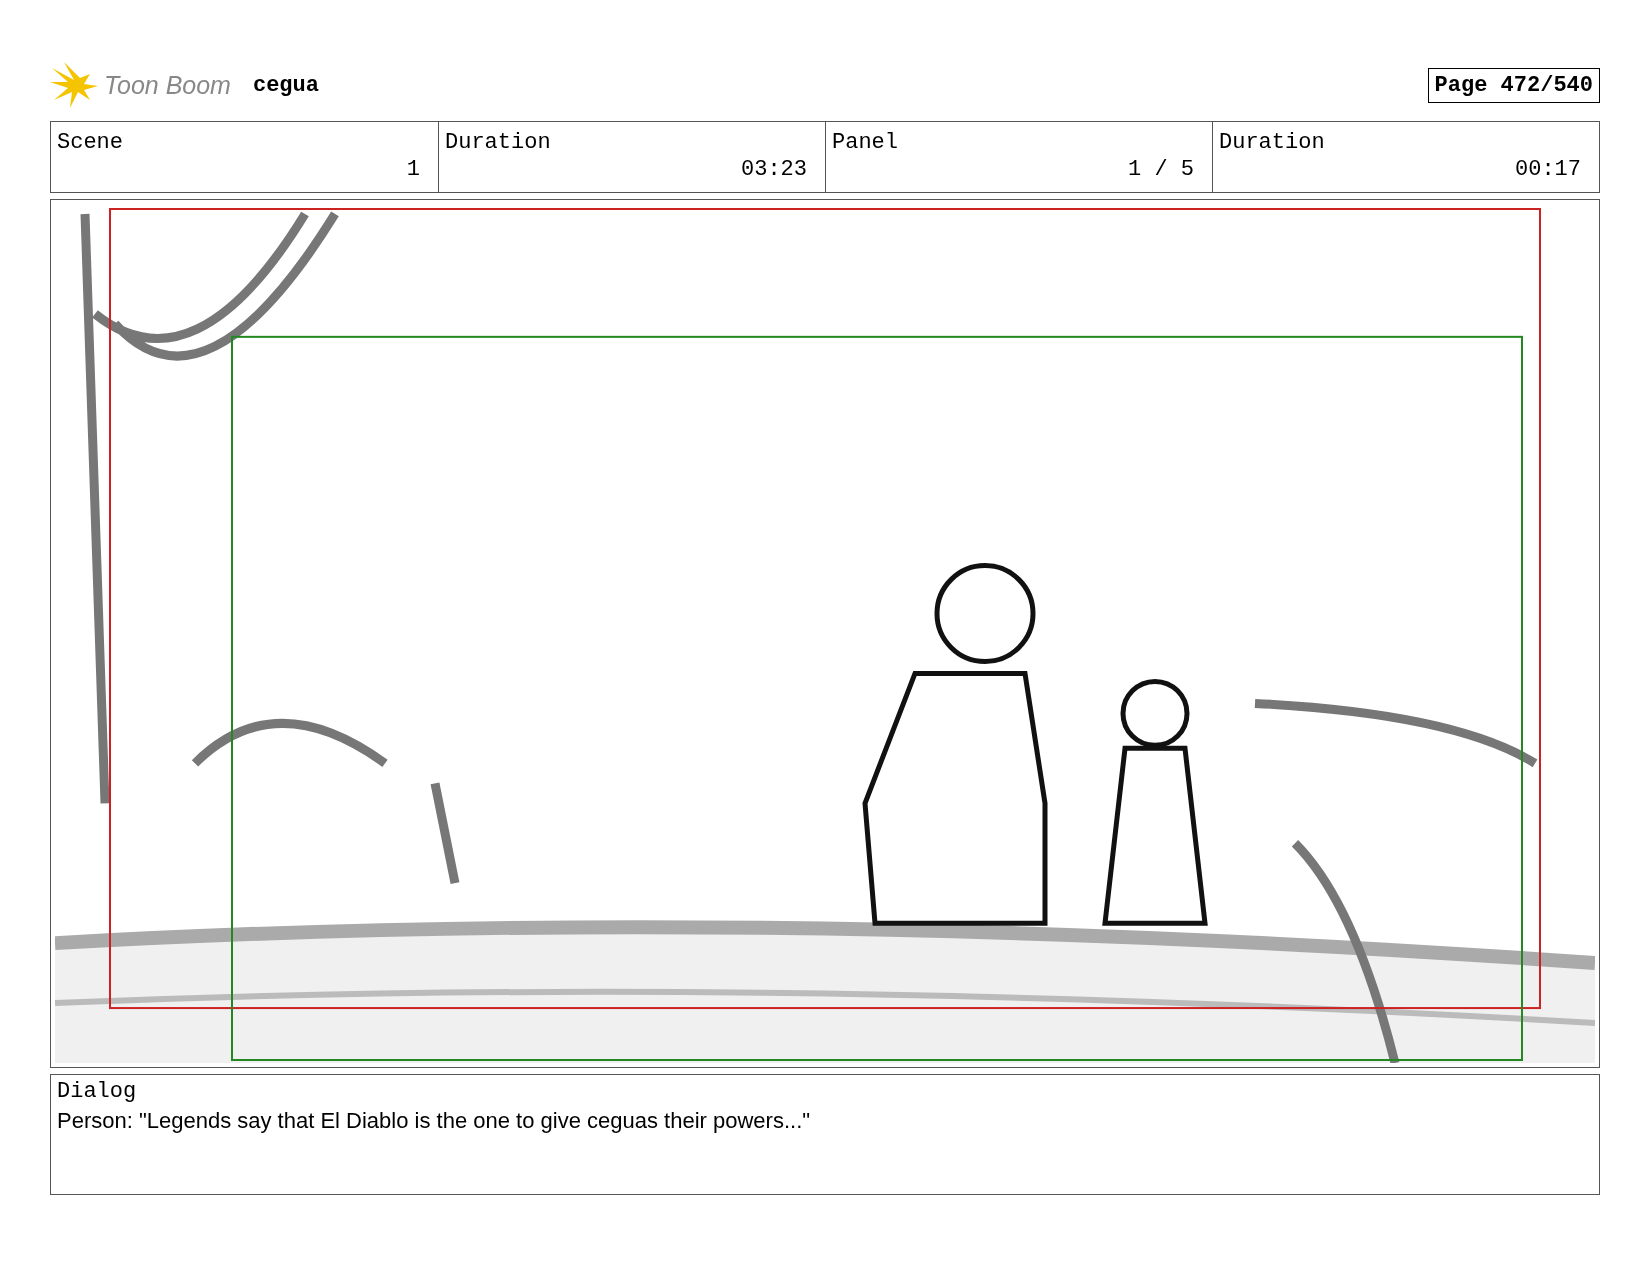  Describe the element at coordinates (97, 1091) in the screenshot. I see `dialog-label: Dialog` at that location.